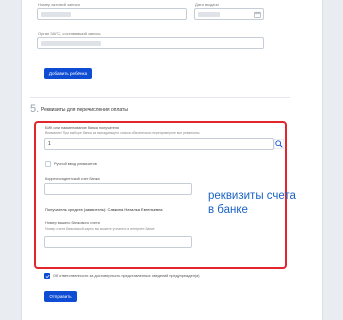 This screenshot has width=343, height=320. What do you see at coordinates (60, 296) in the screenshot?
I see `submit-button: Отправить` at bounding box center [60, 296].